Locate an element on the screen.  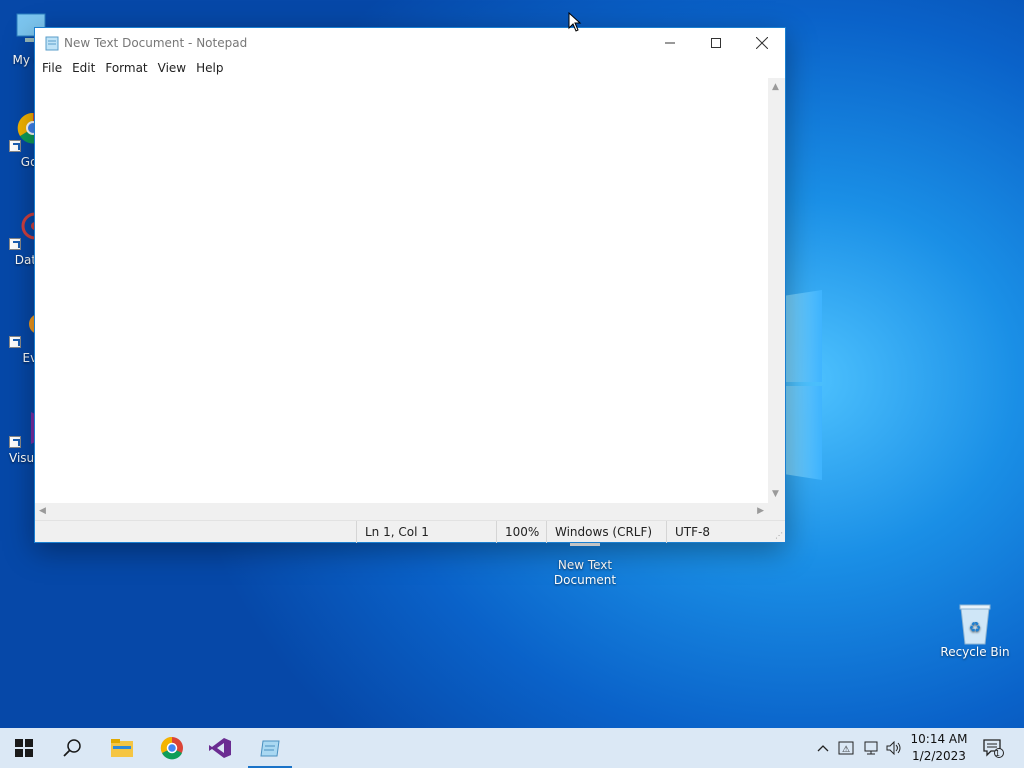
scroll-corner is located at coordinates (776, 511).